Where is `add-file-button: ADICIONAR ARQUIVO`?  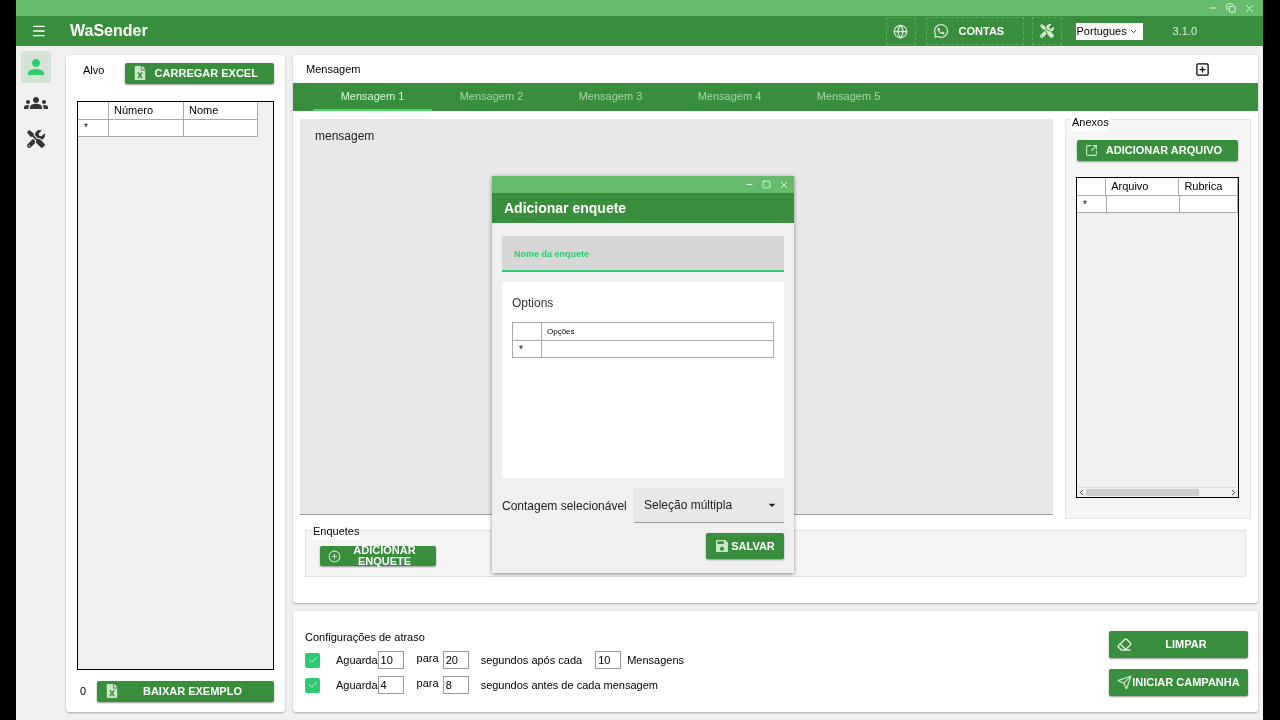 add-file-button: ADICIONAR ARQUIVO is located at coordinates (1157, 150).